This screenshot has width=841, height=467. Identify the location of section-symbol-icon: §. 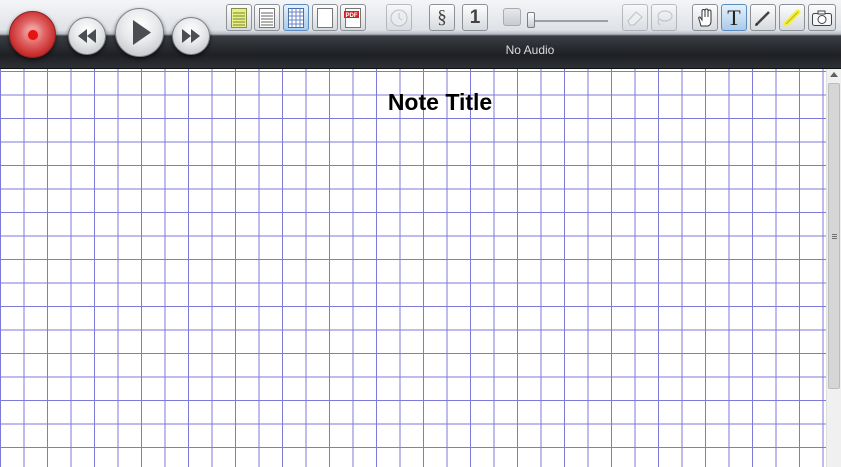
(442, 17).